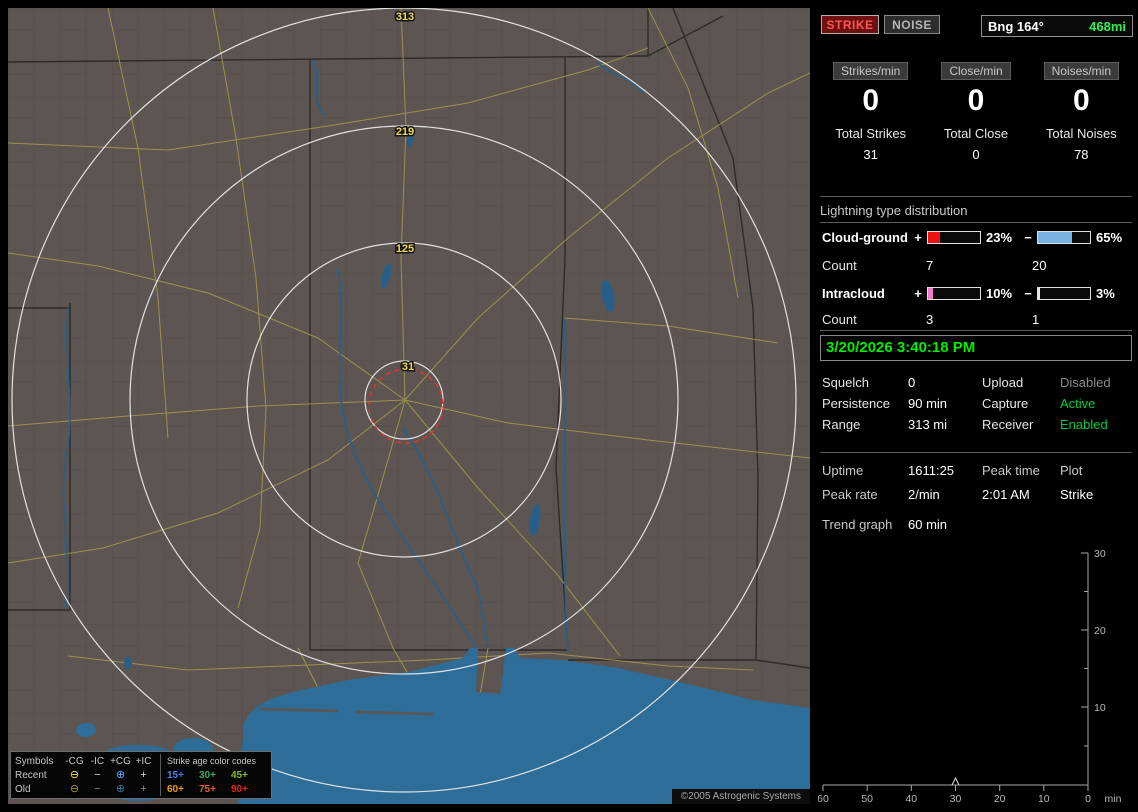 Image resolution: width=1138 pixels, height=812 pixels. Describe the element at coordinates (97, 789) in the screenshot. I see `neg-ic-old-icon: −` at that location.